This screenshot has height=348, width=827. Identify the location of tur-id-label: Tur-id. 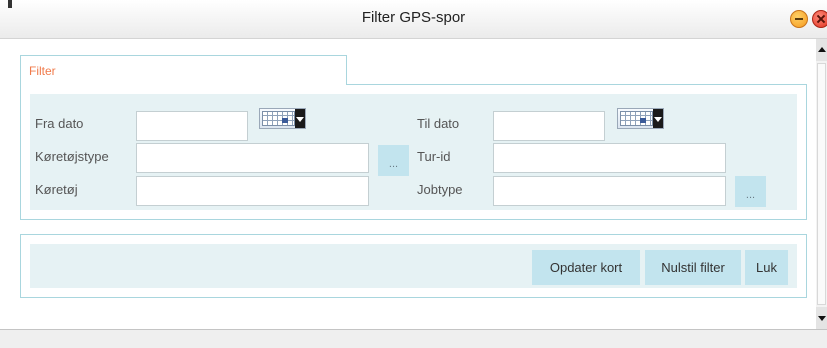
(434, 156).